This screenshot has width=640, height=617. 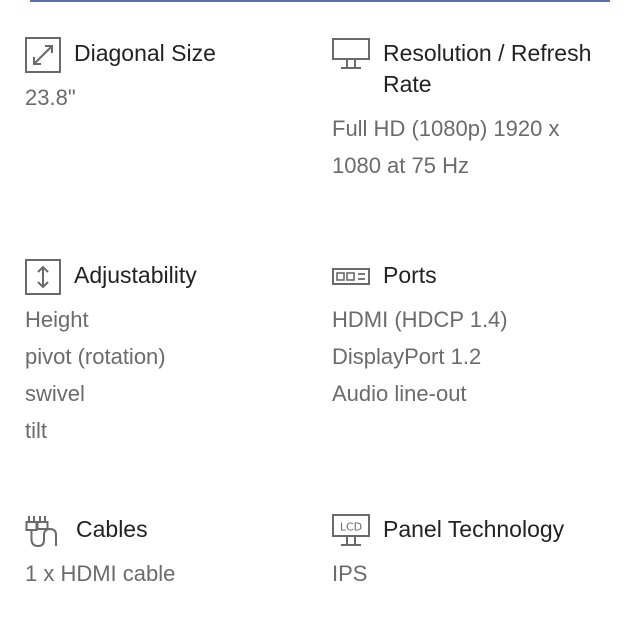 What do you see at coordinates (112, 529) in the screenshot?
I see `spec-title: Cables` at bounding box center [112, 529].